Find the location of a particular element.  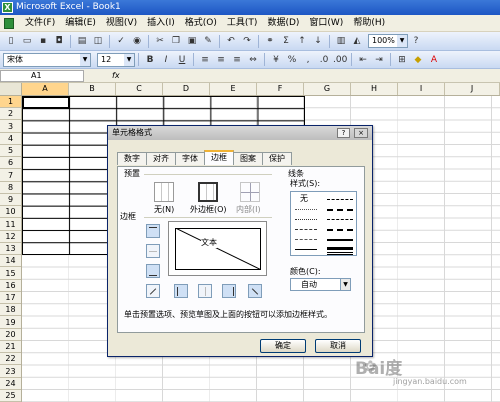

border-inside-vertical-button is located at coordinates (205, 291).